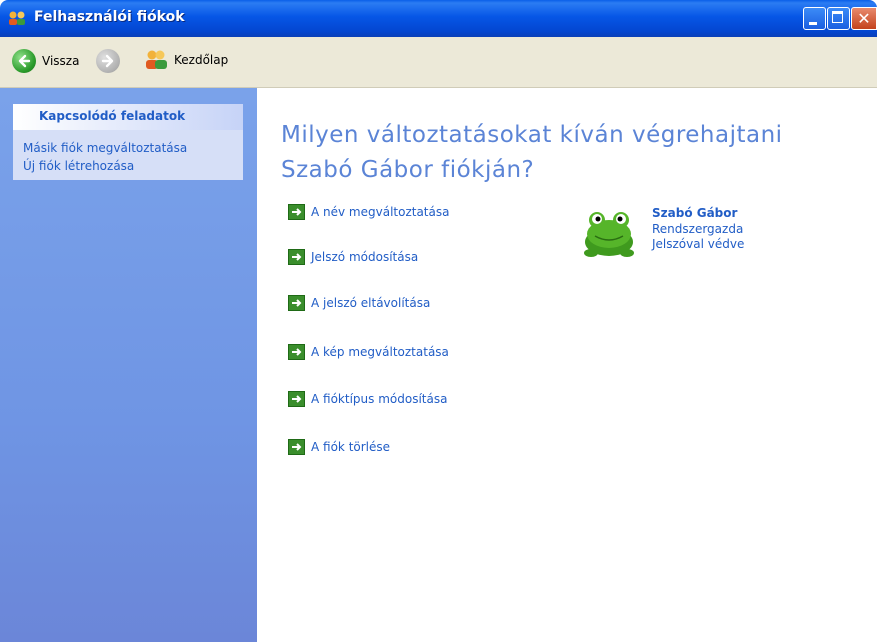 Image resolution: width=877 pixels, height=642 pixels. What do you see at coordinates (609, 234) in the screenshot?
I see `frog-icon` at bounding box center [609, 234].